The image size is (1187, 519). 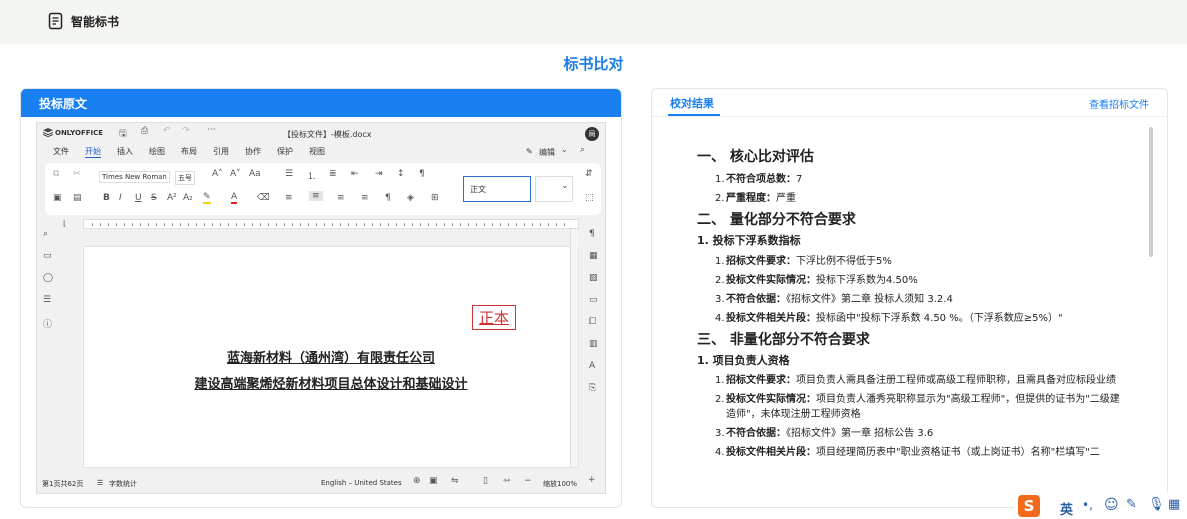 I want to click on underline-icon: U, so click(x=138, y=198).